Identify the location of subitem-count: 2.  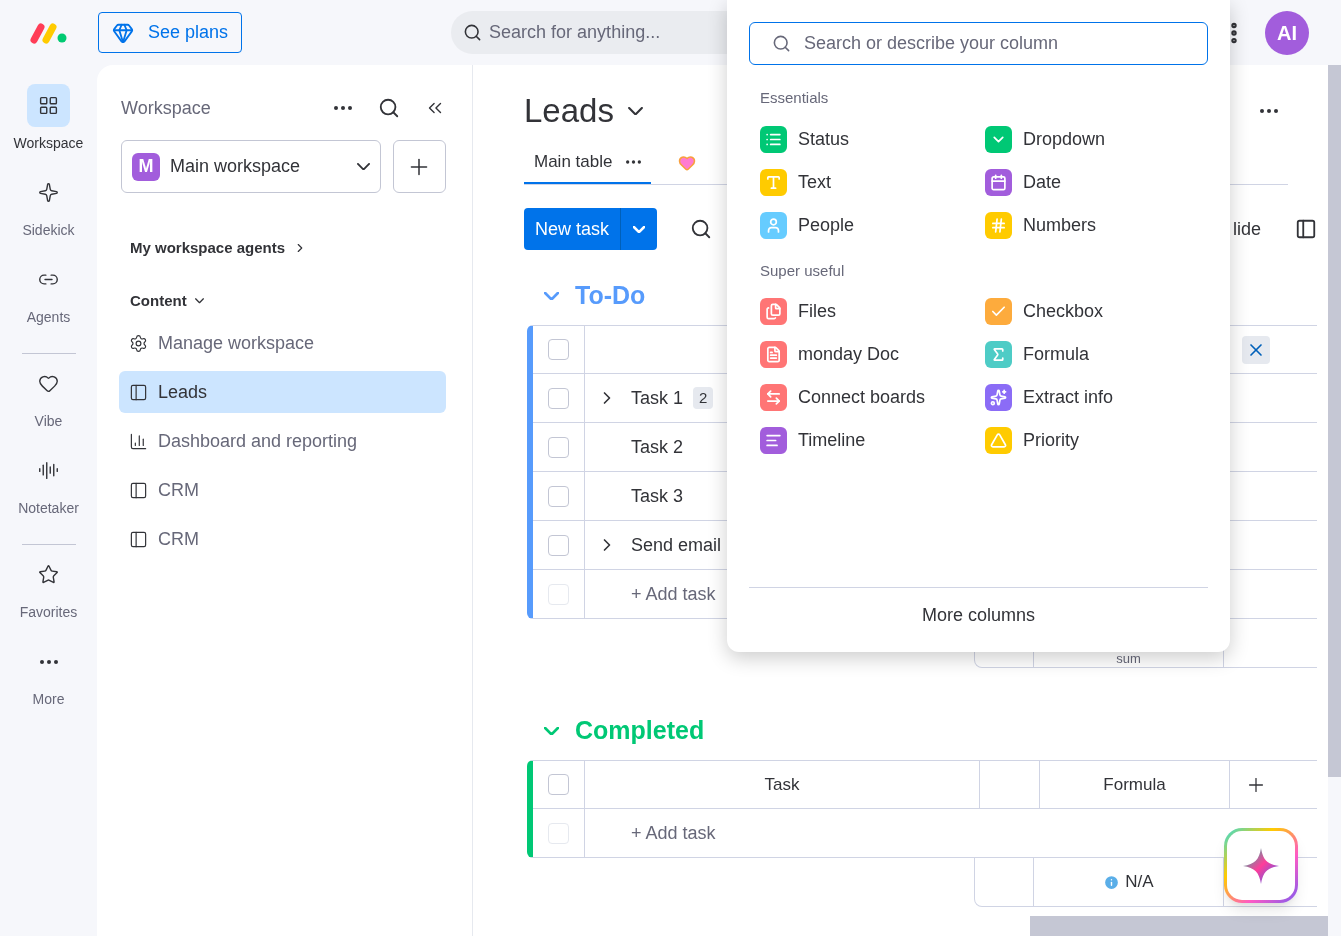
(703, 398).